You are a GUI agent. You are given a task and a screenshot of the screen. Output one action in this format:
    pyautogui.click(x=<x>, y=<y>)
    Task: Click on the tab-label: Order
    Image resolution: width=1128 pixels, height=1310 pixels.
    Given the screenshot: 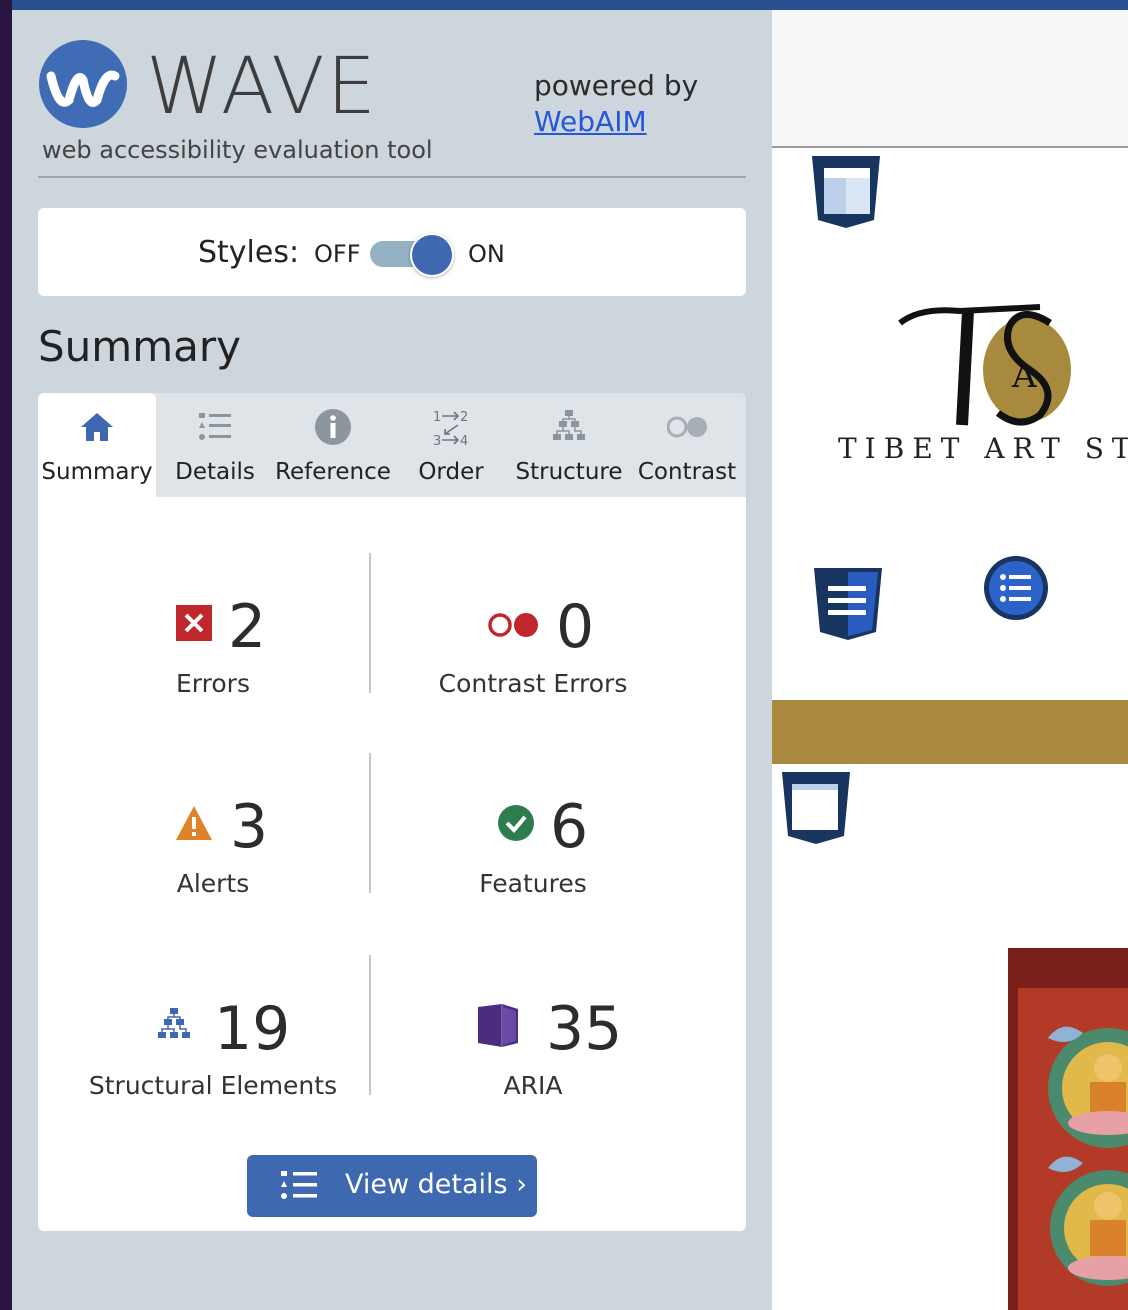 What is the action you would take?
    pyautogui.click(x=451, y=472)
    